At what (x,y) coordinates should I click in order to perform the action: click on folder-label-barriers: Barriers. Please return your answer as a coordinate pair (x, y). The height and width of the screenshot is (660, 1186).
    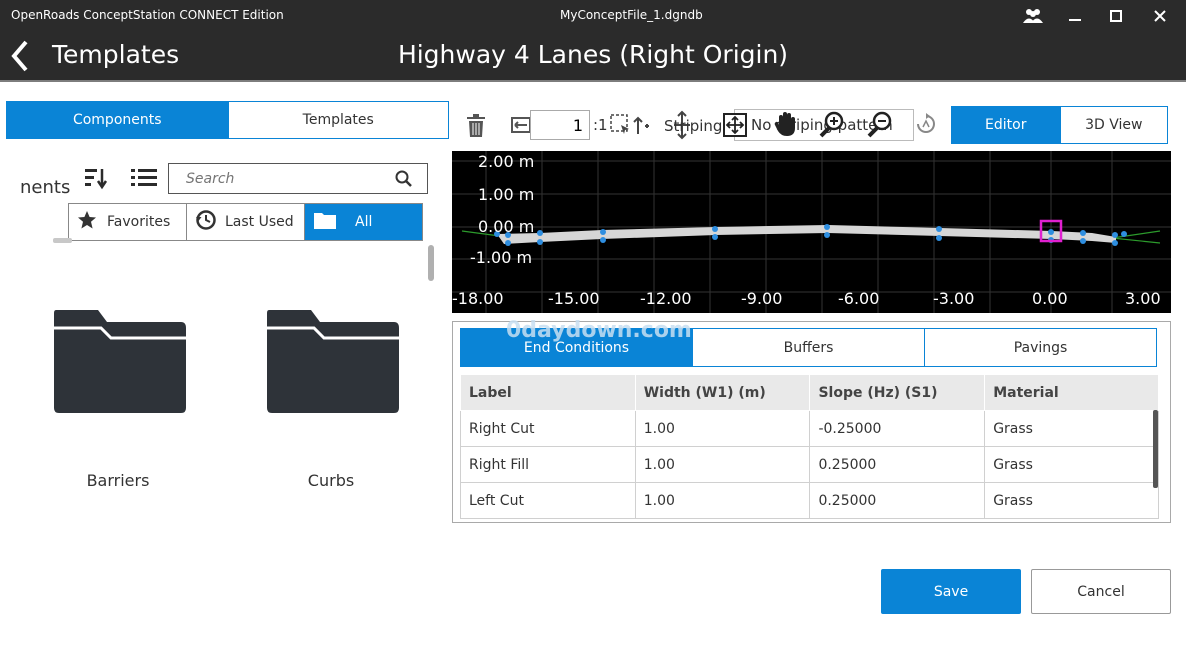
    Looking at the image, I should click on (118, 480).